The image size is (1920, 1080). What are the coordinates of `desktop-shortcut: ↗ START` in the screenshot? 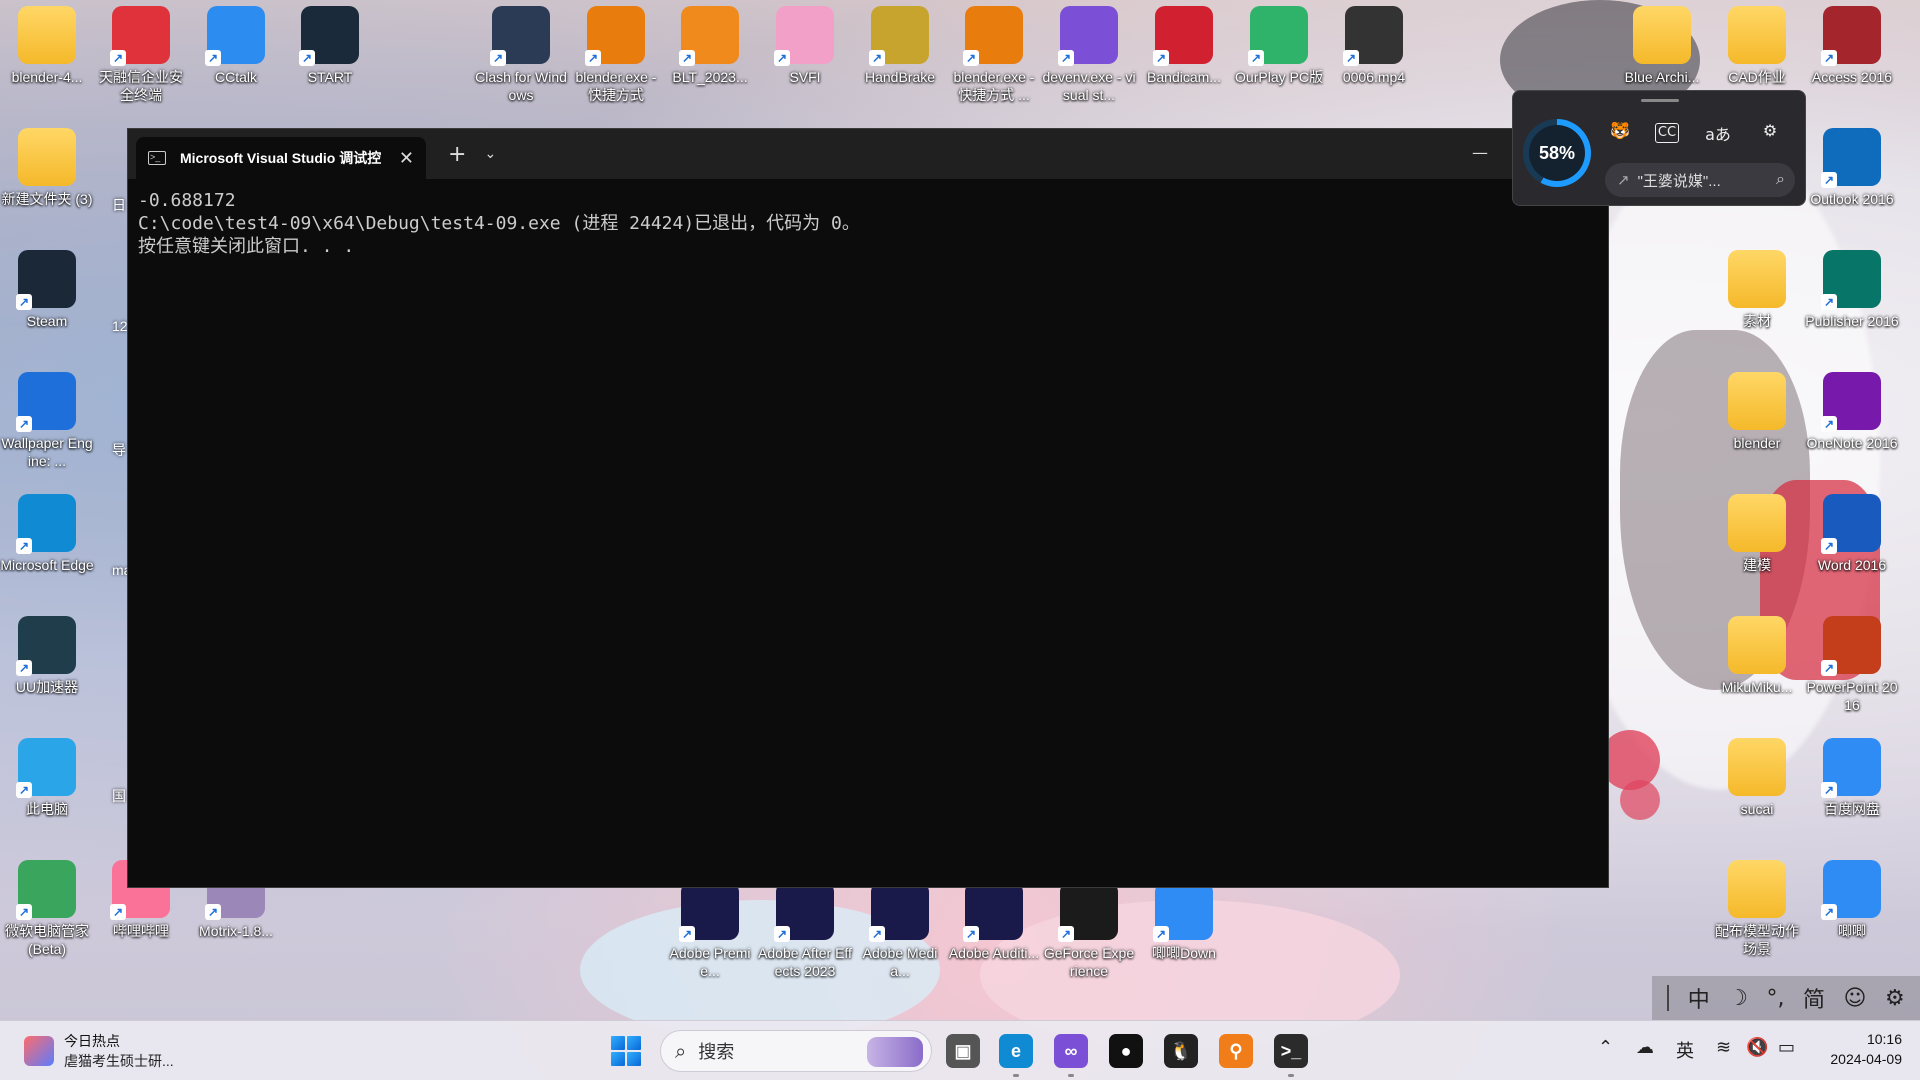 It's located at (330, 46).